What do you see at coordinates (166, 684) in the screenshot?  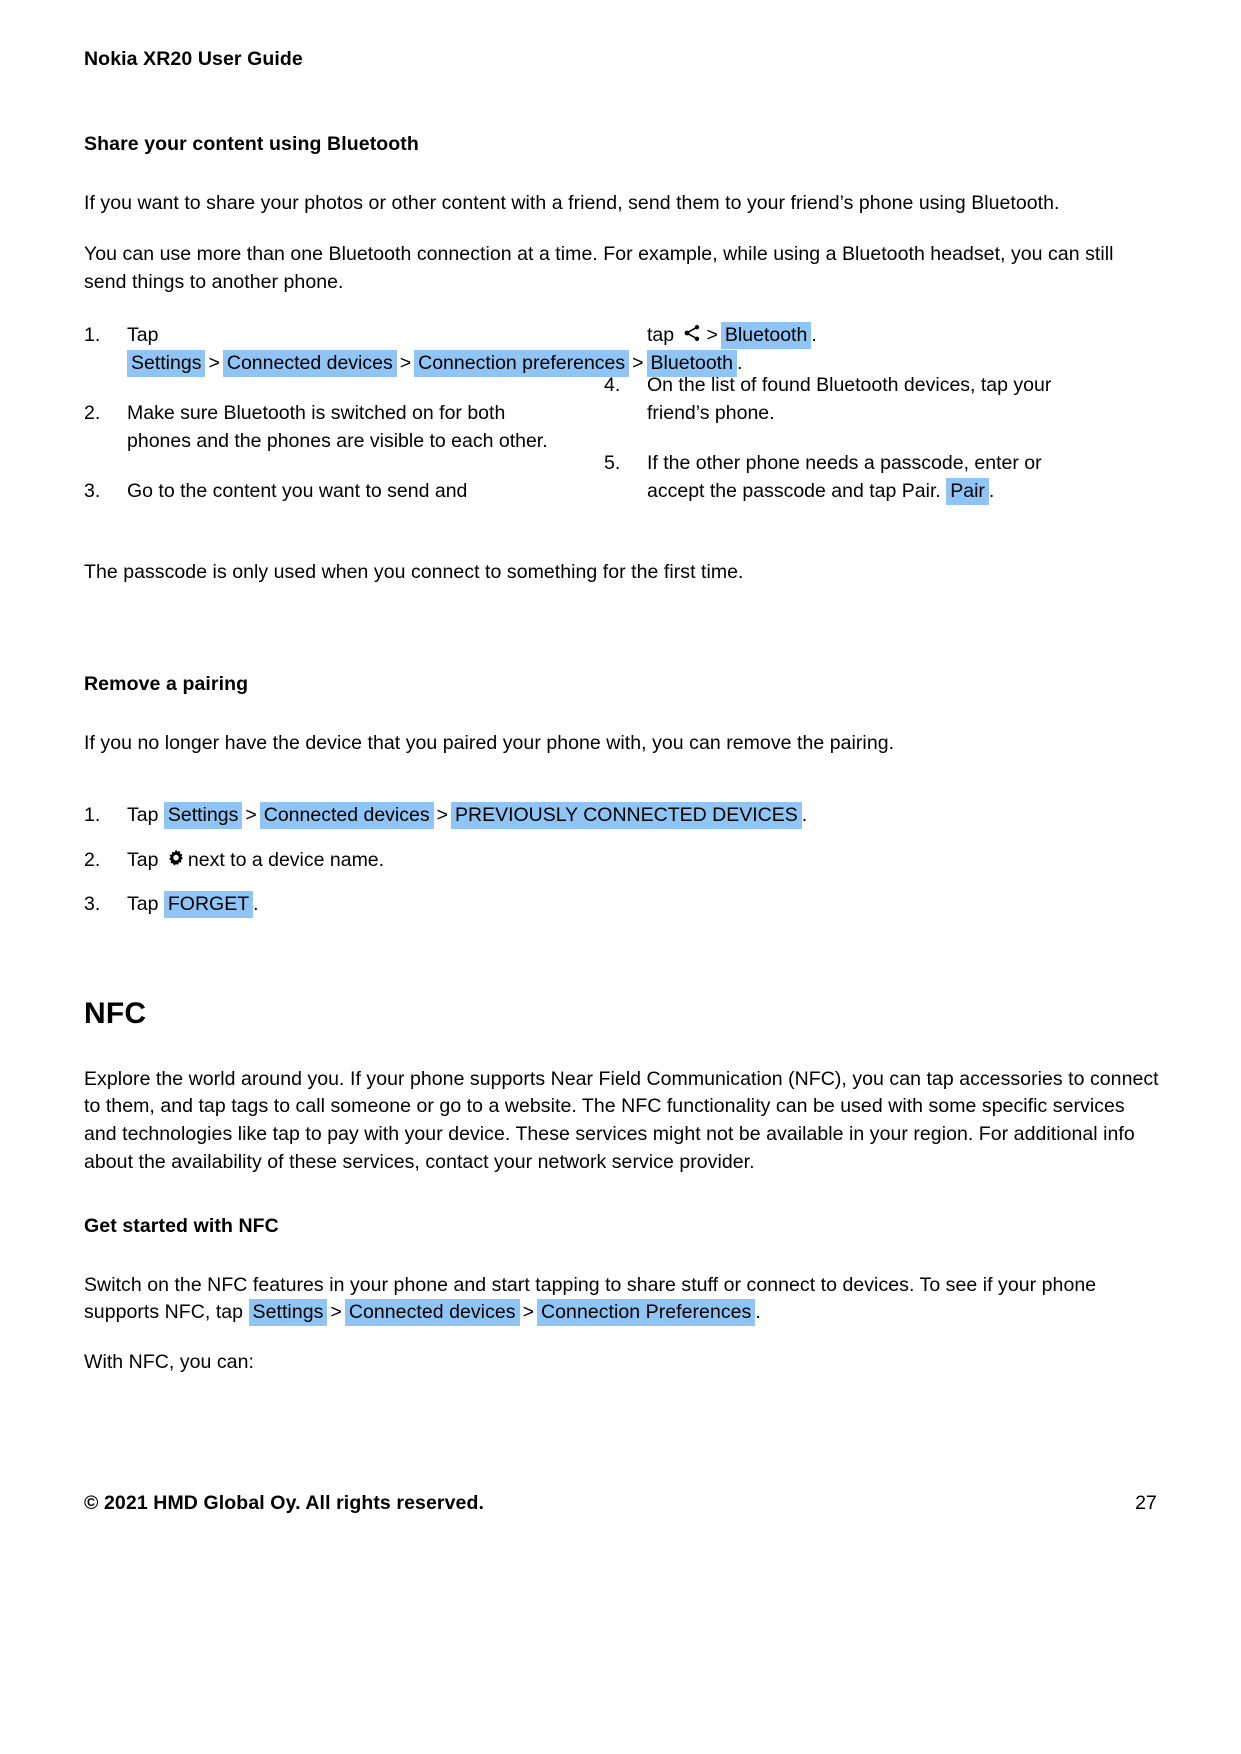 I see `heading-remove-pairing: Remove a pairing` at bounding box center [166, 684].